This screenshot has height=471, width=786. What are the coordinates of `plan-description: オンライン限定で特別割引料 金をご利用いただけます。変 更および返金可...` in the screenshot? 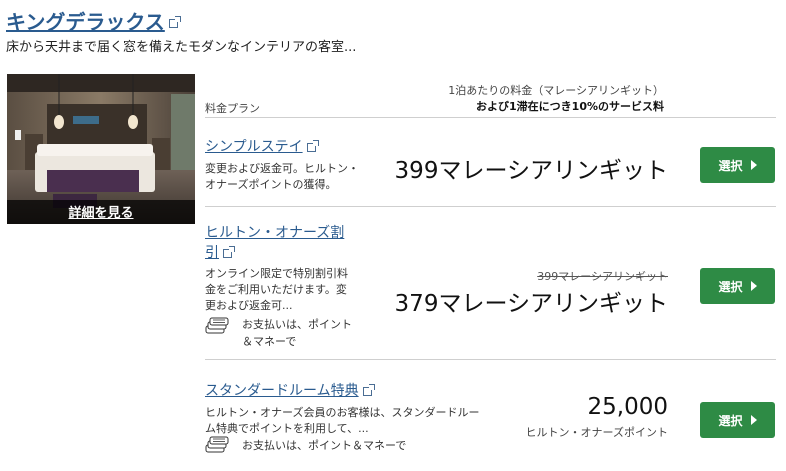 It's located at (276, 289).